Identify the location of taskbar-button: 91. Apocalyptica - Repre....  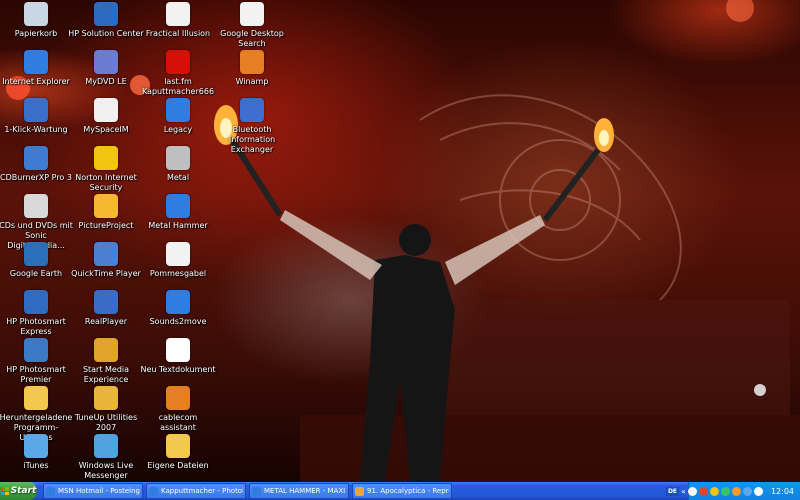
(402, 491).